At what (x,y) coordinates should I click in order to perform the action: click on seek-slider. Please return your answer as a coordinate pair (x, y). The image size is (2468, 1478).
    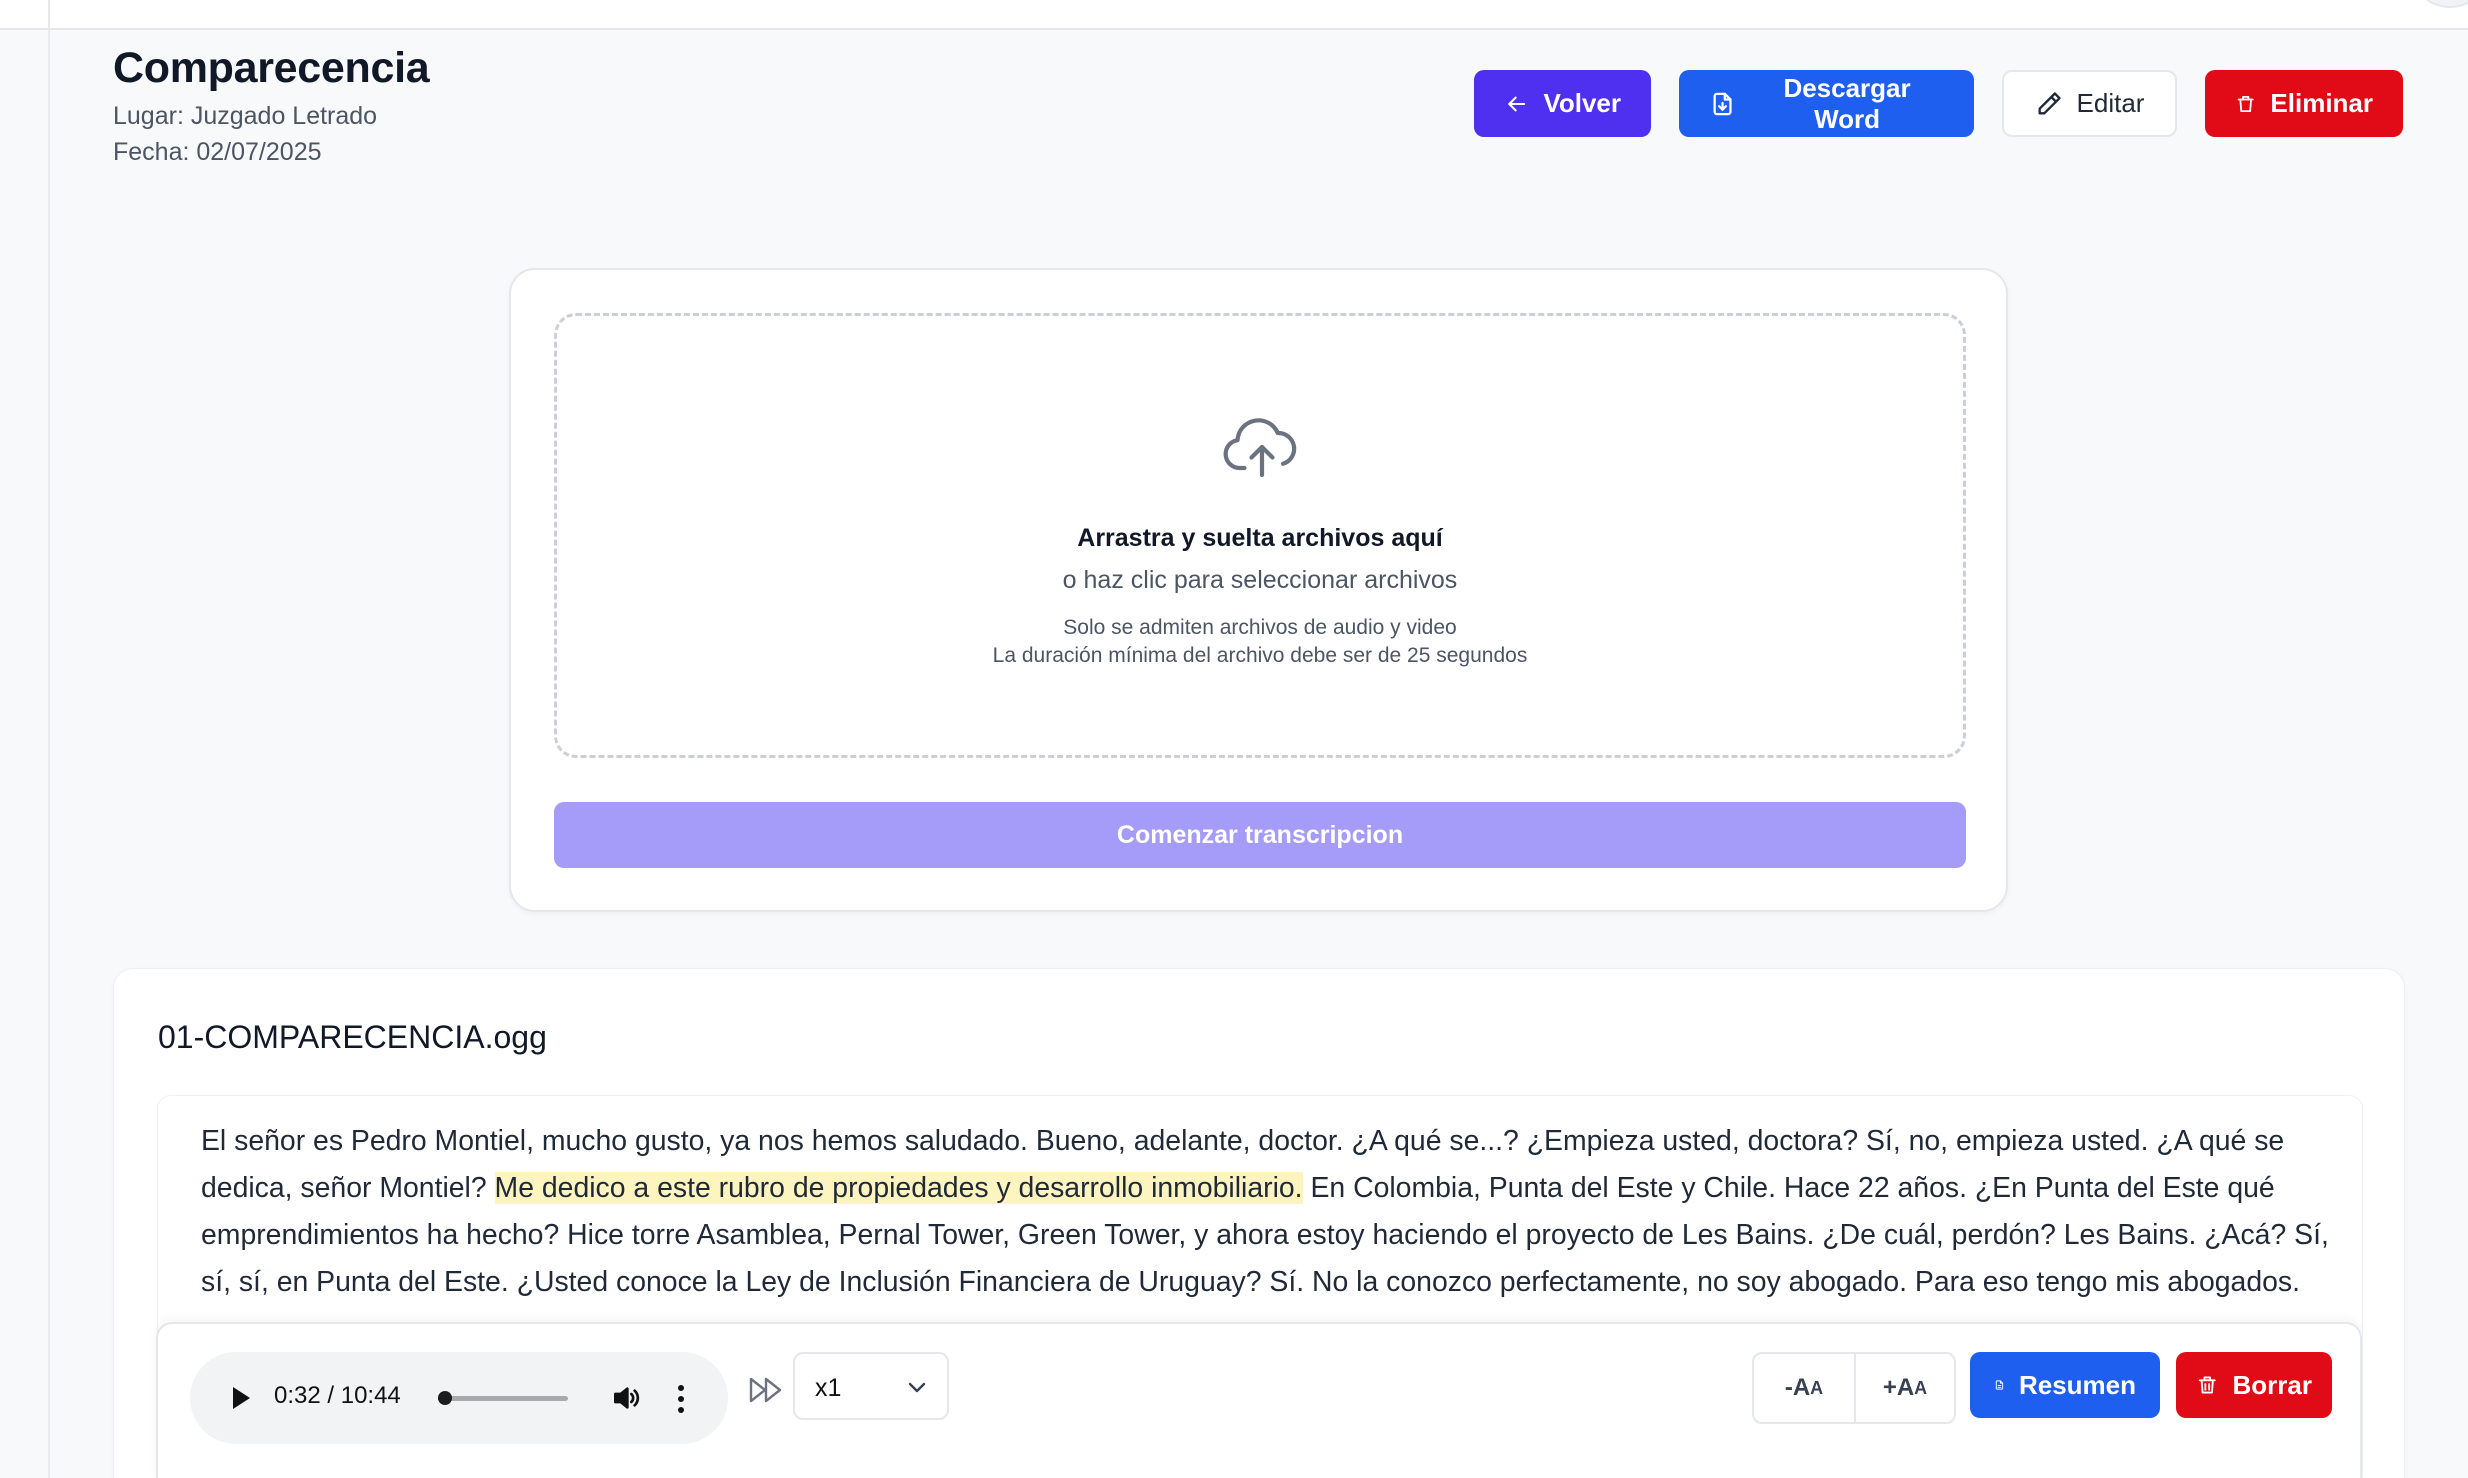
    Looking at the image, I should click on (502, 1398).